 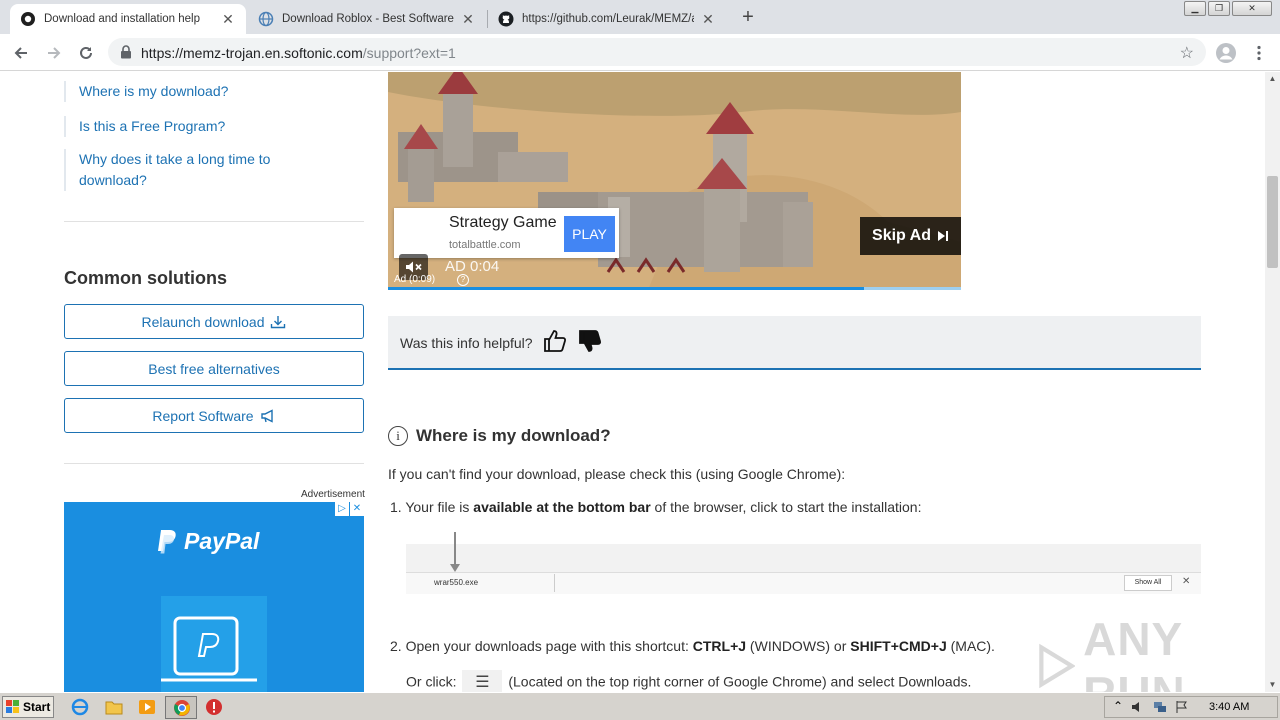 What do you see at coordinates (145, 278) in the screenshot?
I see `common-solutions-heading: Common solutions` at bounding box center [145, 278].